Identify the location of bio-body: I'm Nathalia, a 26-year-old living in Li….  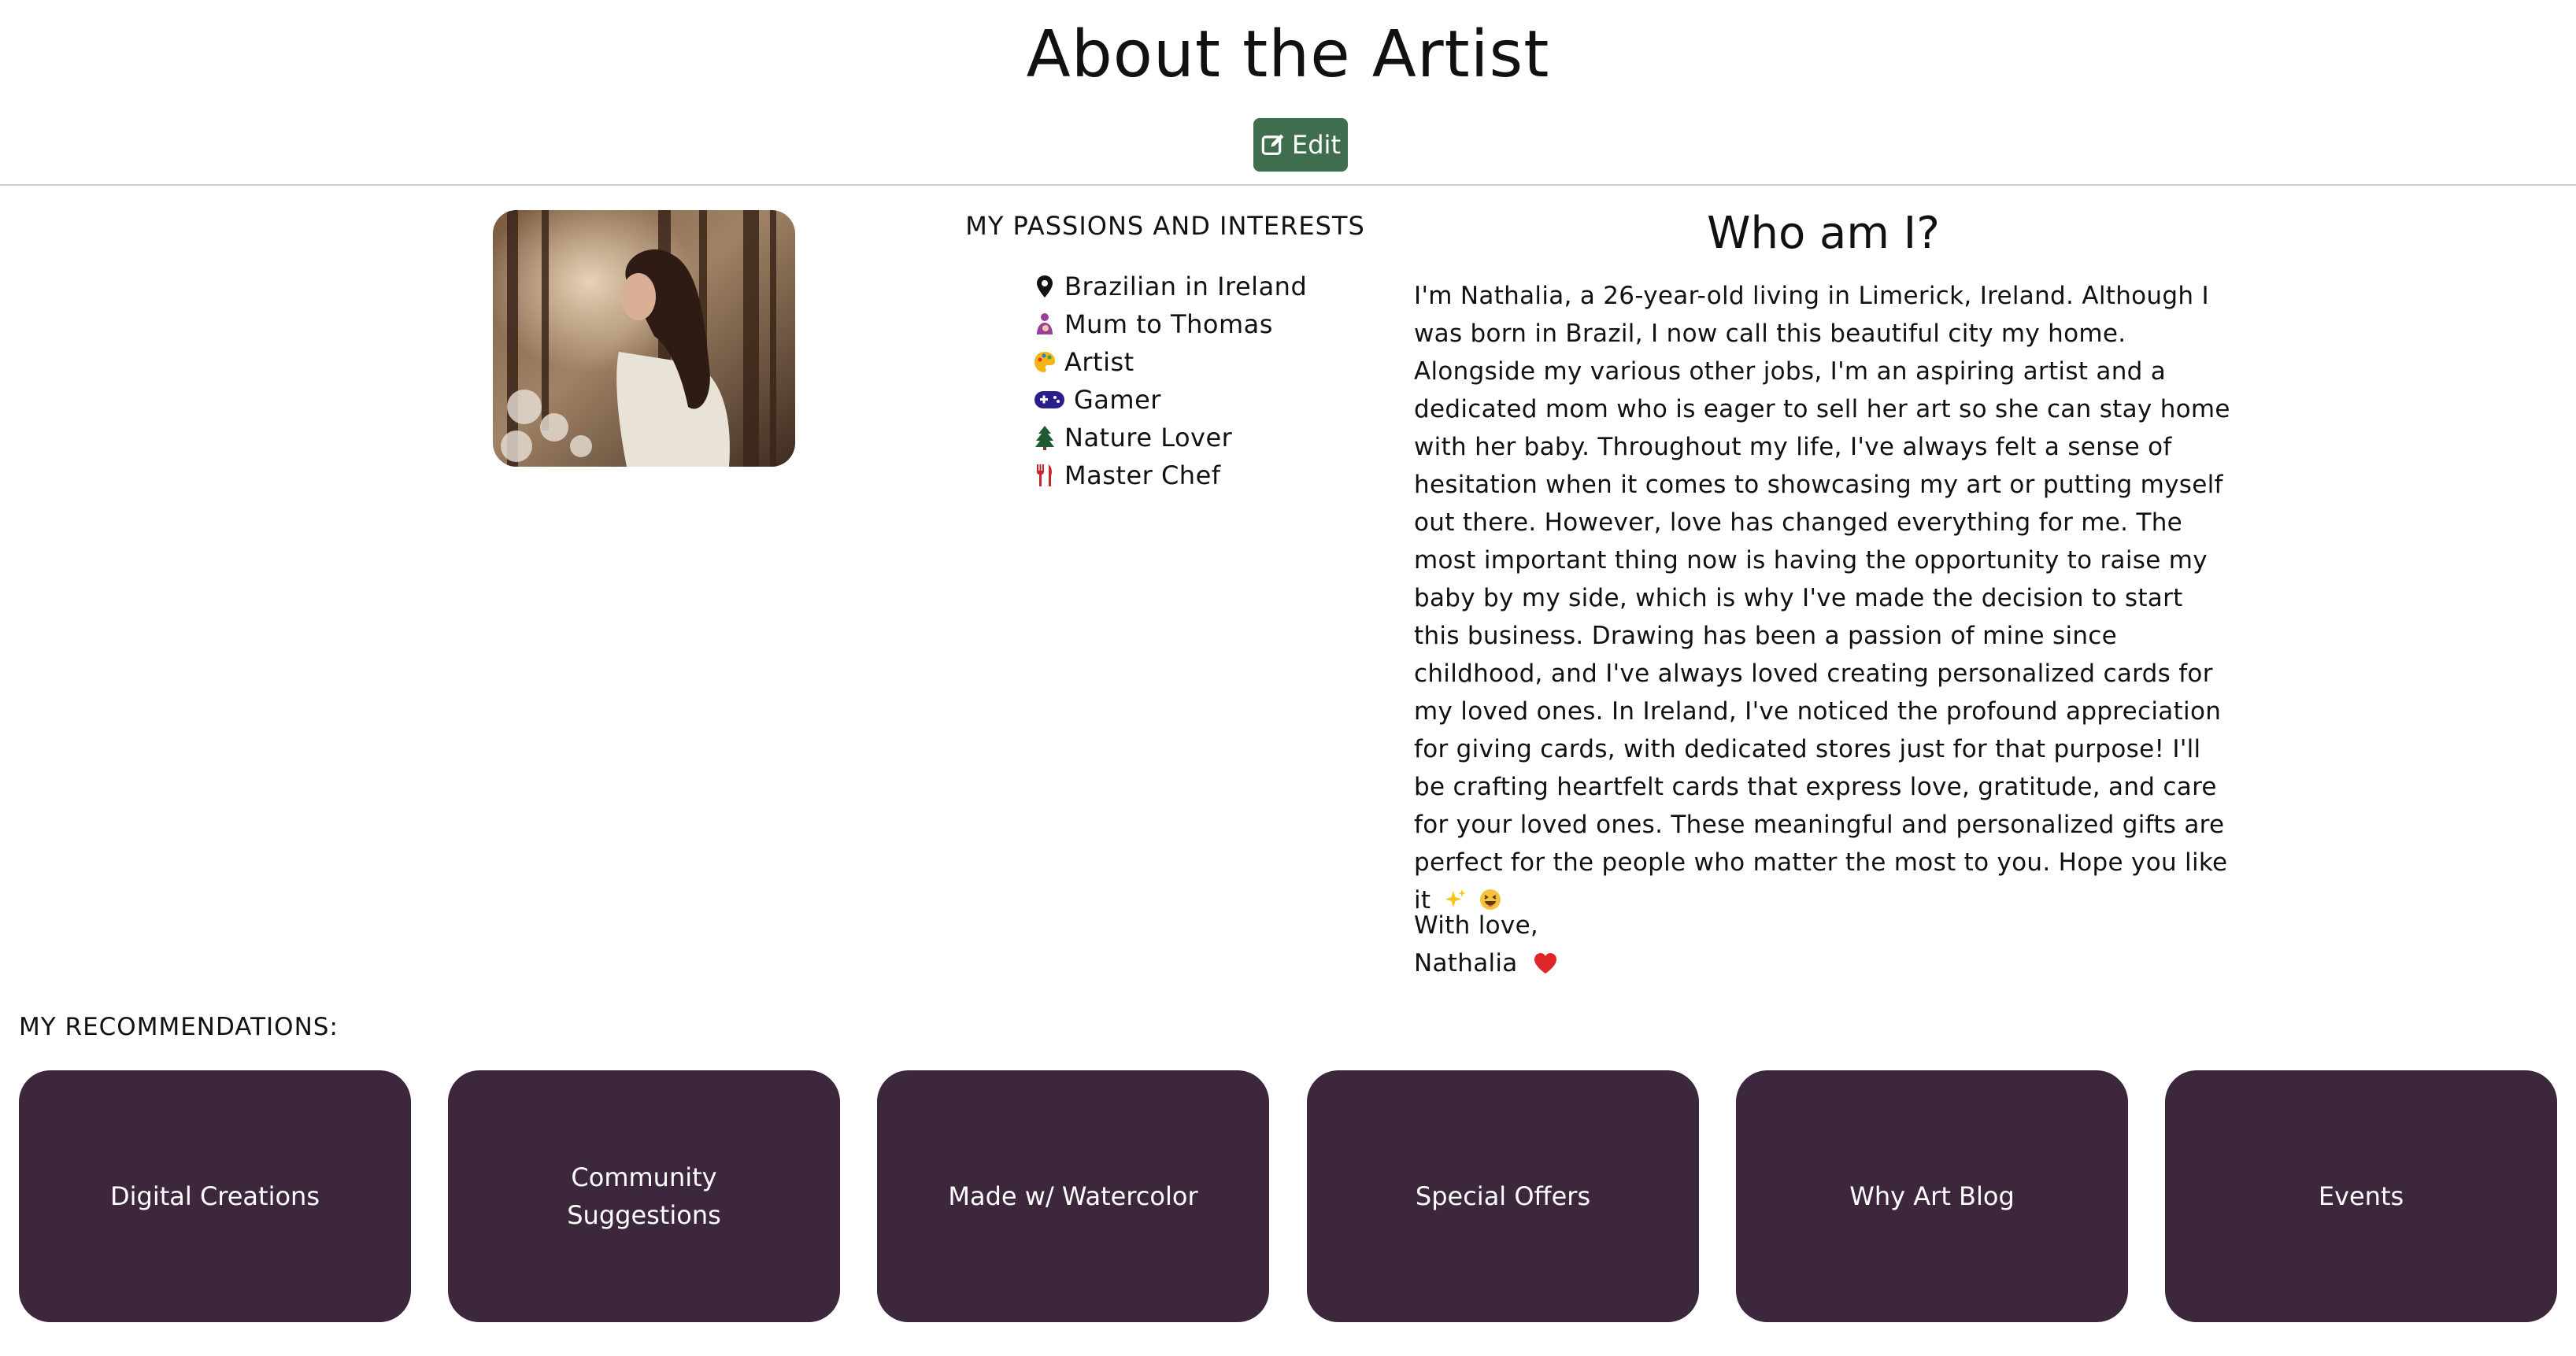
(1822, 598).